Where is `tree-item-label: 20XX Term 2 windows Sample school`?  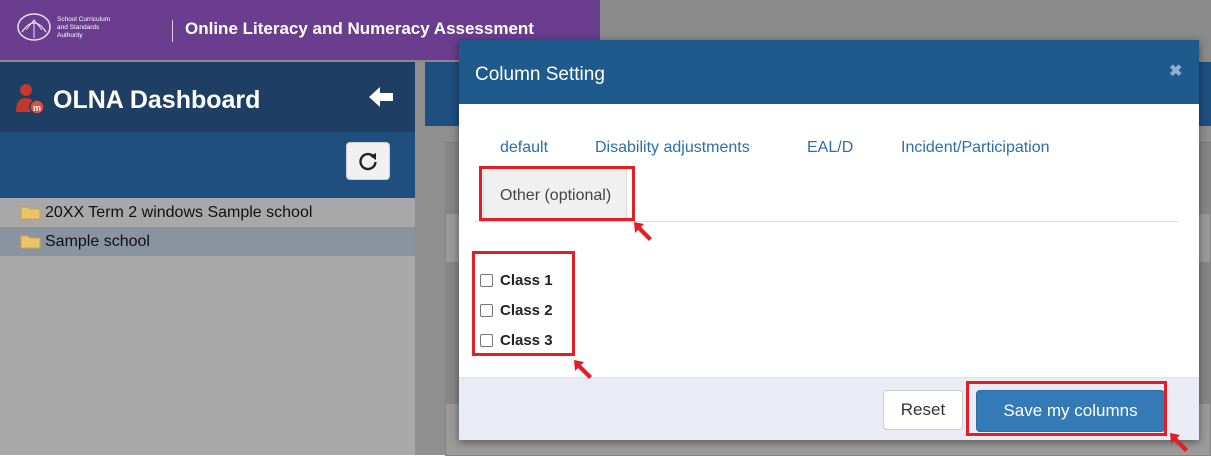 tree-item-label: 20XX Term 2 windows Sample school is located at coordinates (179, 212).